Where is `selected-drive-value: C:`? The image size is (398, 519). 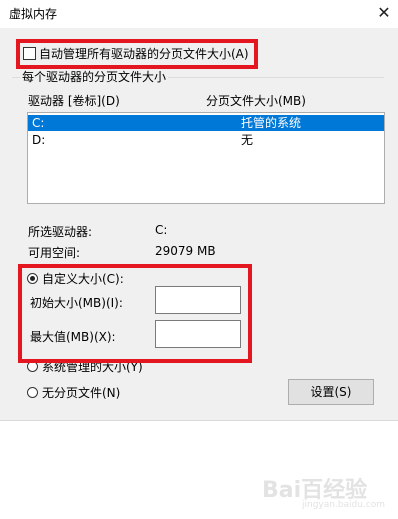 selected-drive-value: C: is located at coordinates (161, 230).